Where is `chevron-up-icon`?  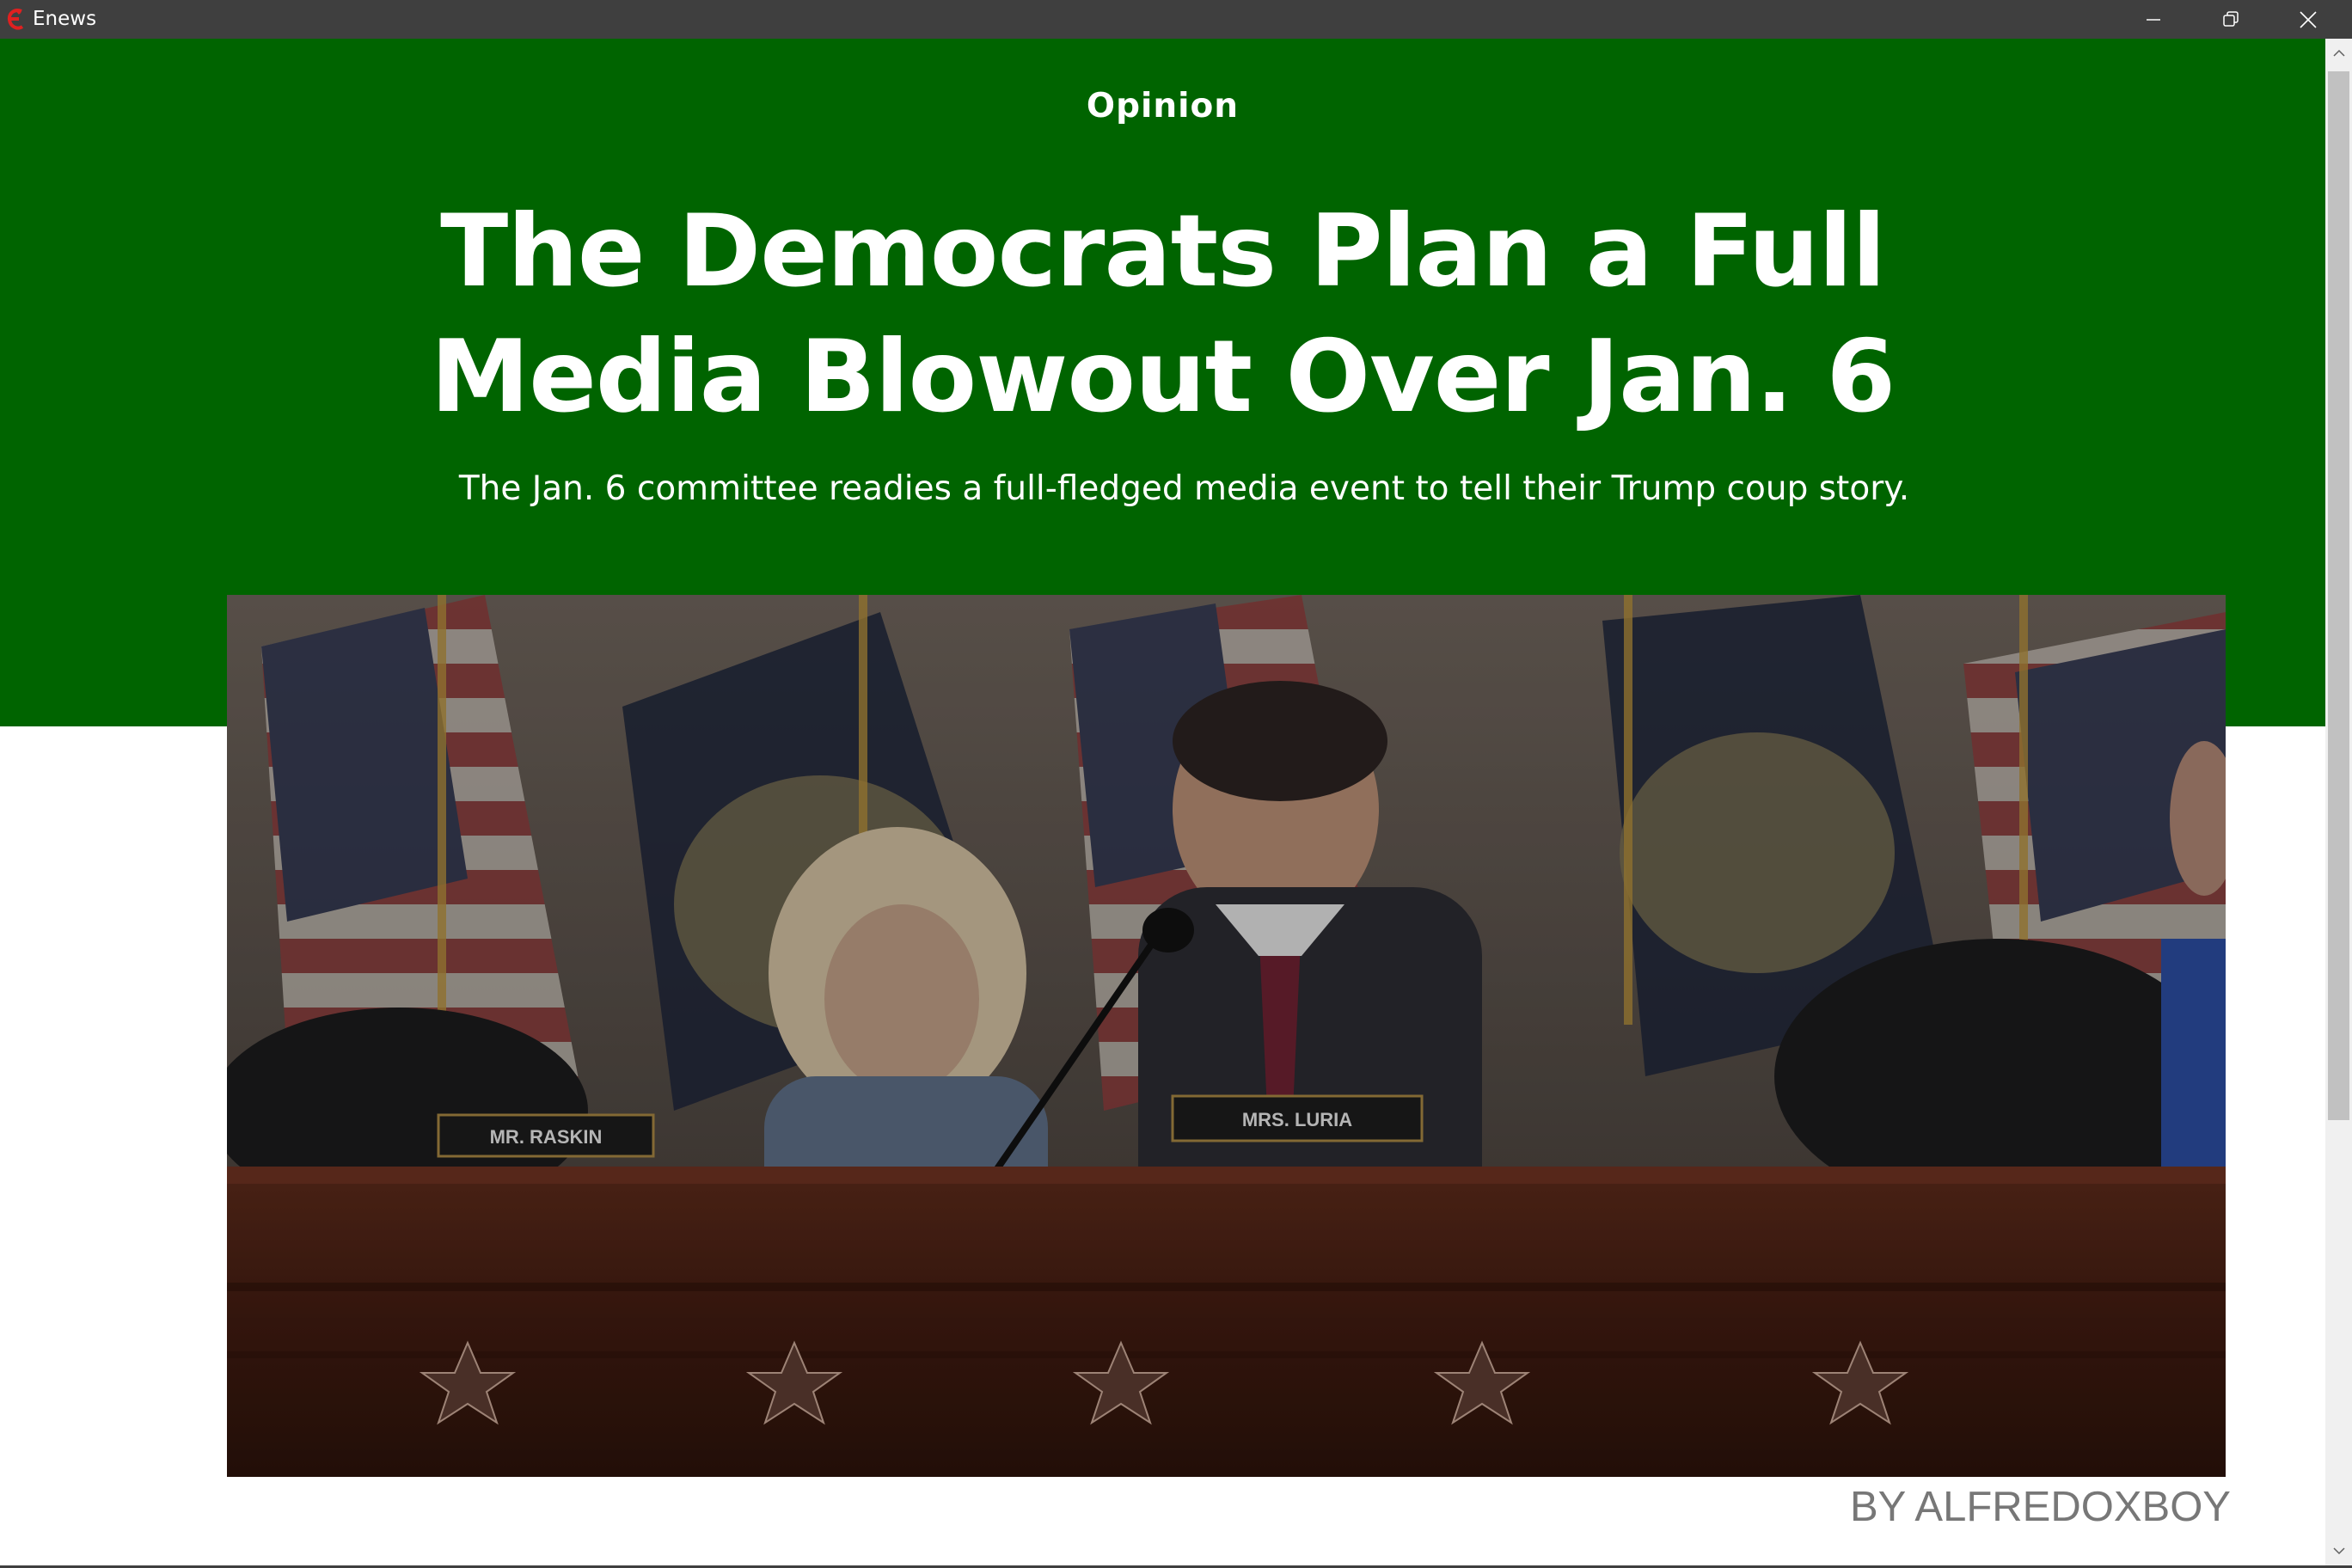
chevron-up-icon is located at coordinates (2338, 53).